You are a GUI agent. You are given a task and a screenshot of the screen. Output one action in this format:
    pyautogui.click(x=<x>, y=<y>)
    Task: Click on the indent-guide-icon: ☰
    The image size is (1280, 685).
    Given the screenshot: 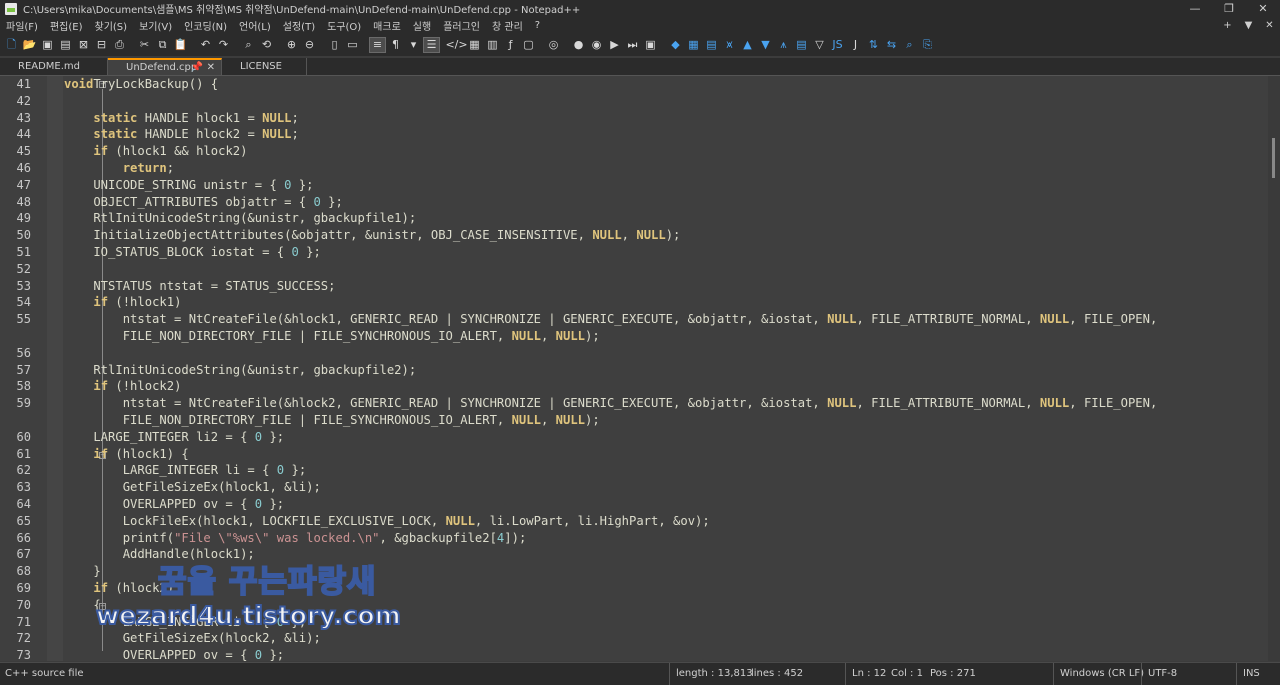 What is the action you would take?
    pyautogui.click(x=431, y=45)
    